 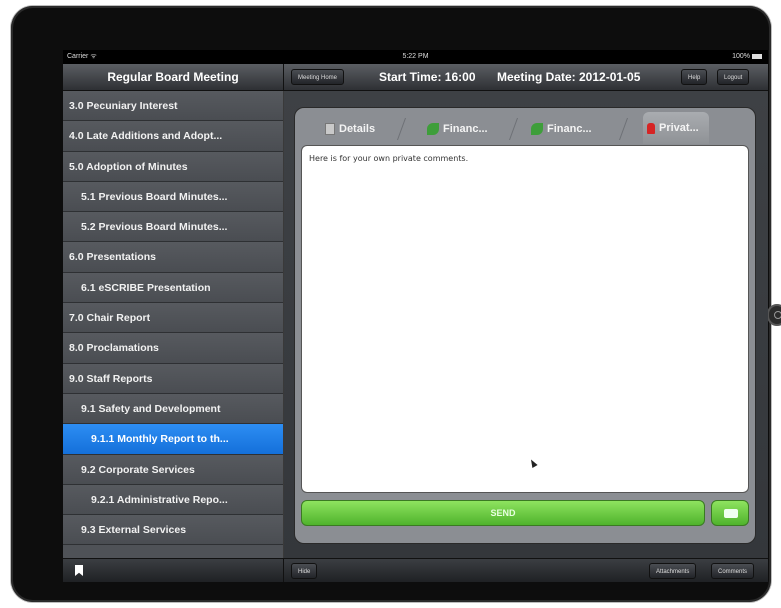 What do you see at coordinates (318, 77) in the screenshot?
I see `meeting-home-button: Meeting Home` at bounding box center [318, 77].